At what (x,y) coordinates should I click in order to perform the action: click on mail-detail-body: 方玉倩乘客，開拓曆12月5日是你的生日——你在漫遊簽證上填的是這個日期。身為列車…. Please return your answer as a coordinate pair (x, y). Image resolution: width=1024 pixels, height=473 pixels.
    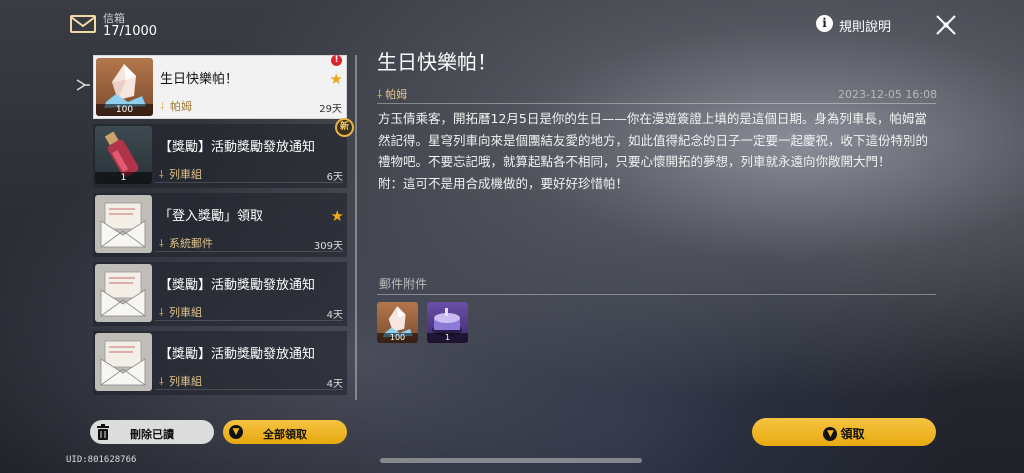
    Looking at the image, I should click on (658, 151).